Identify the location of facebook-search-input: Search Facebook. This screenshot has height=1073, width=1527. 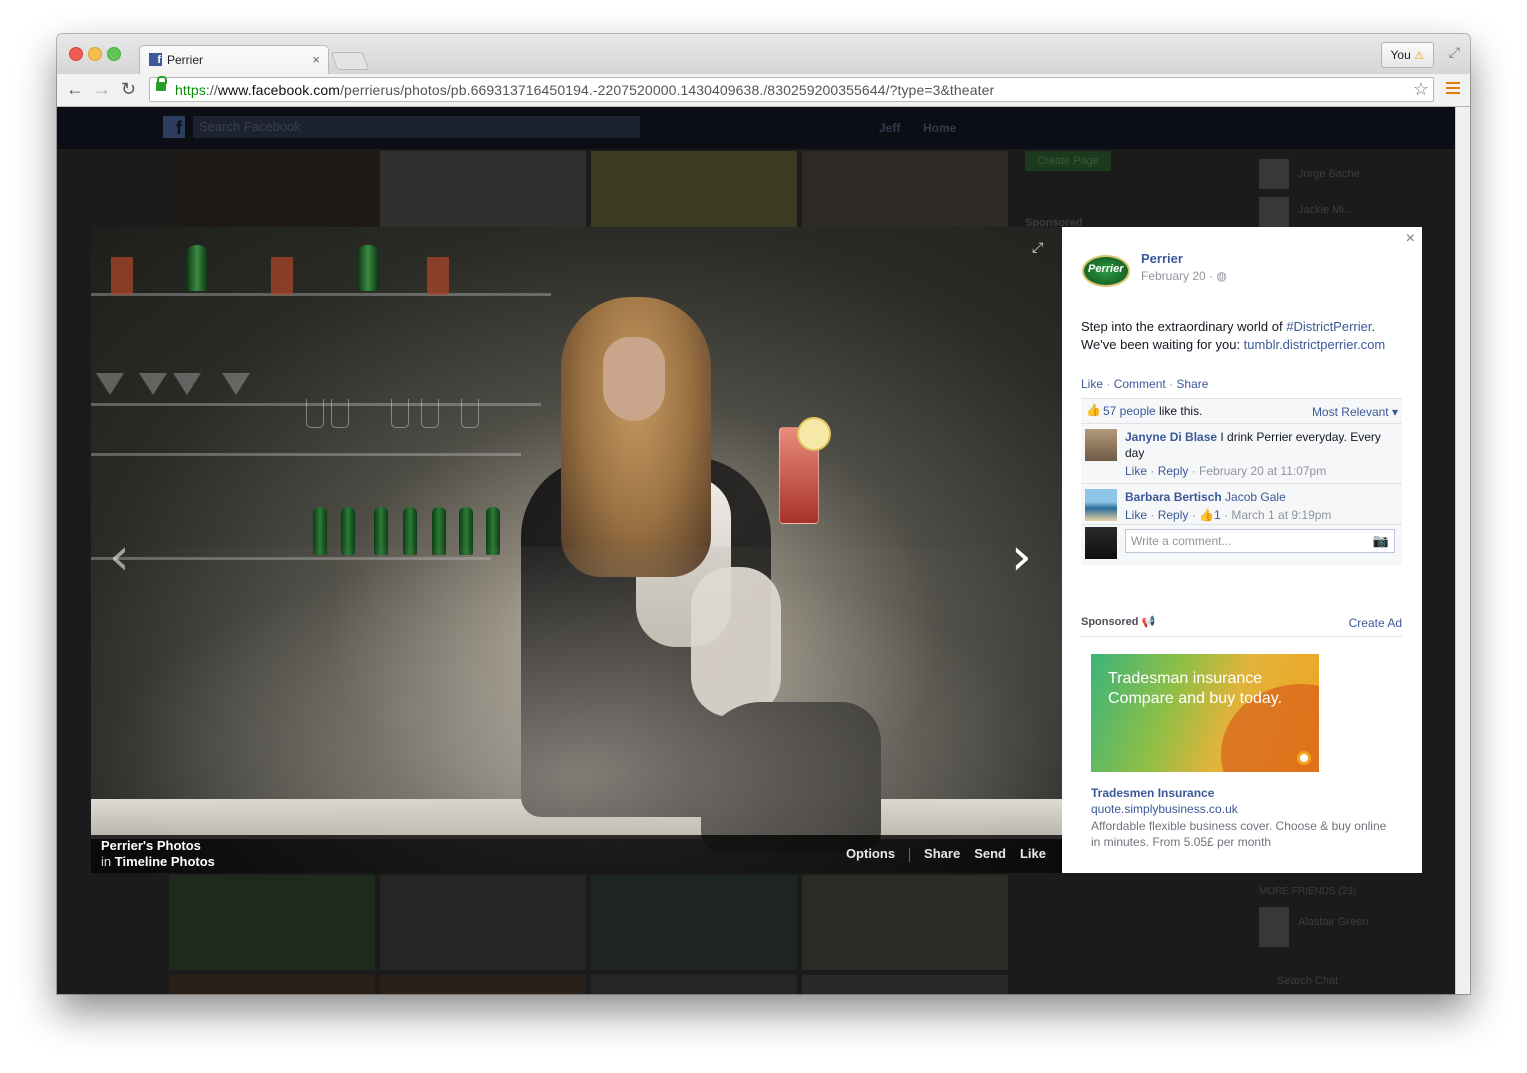
(416, 127).